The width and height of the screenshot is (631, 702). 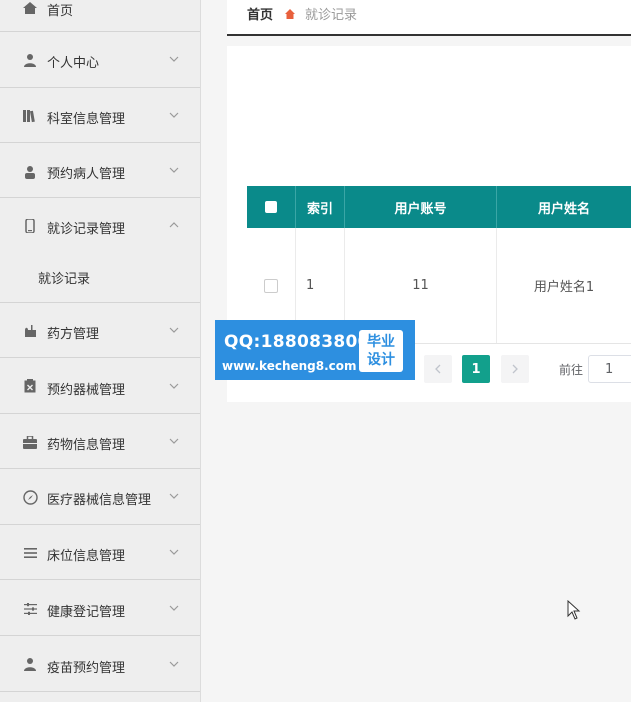 I want to click on sidebar-item-label: 预约器械管理, so click(x=86, y=390).